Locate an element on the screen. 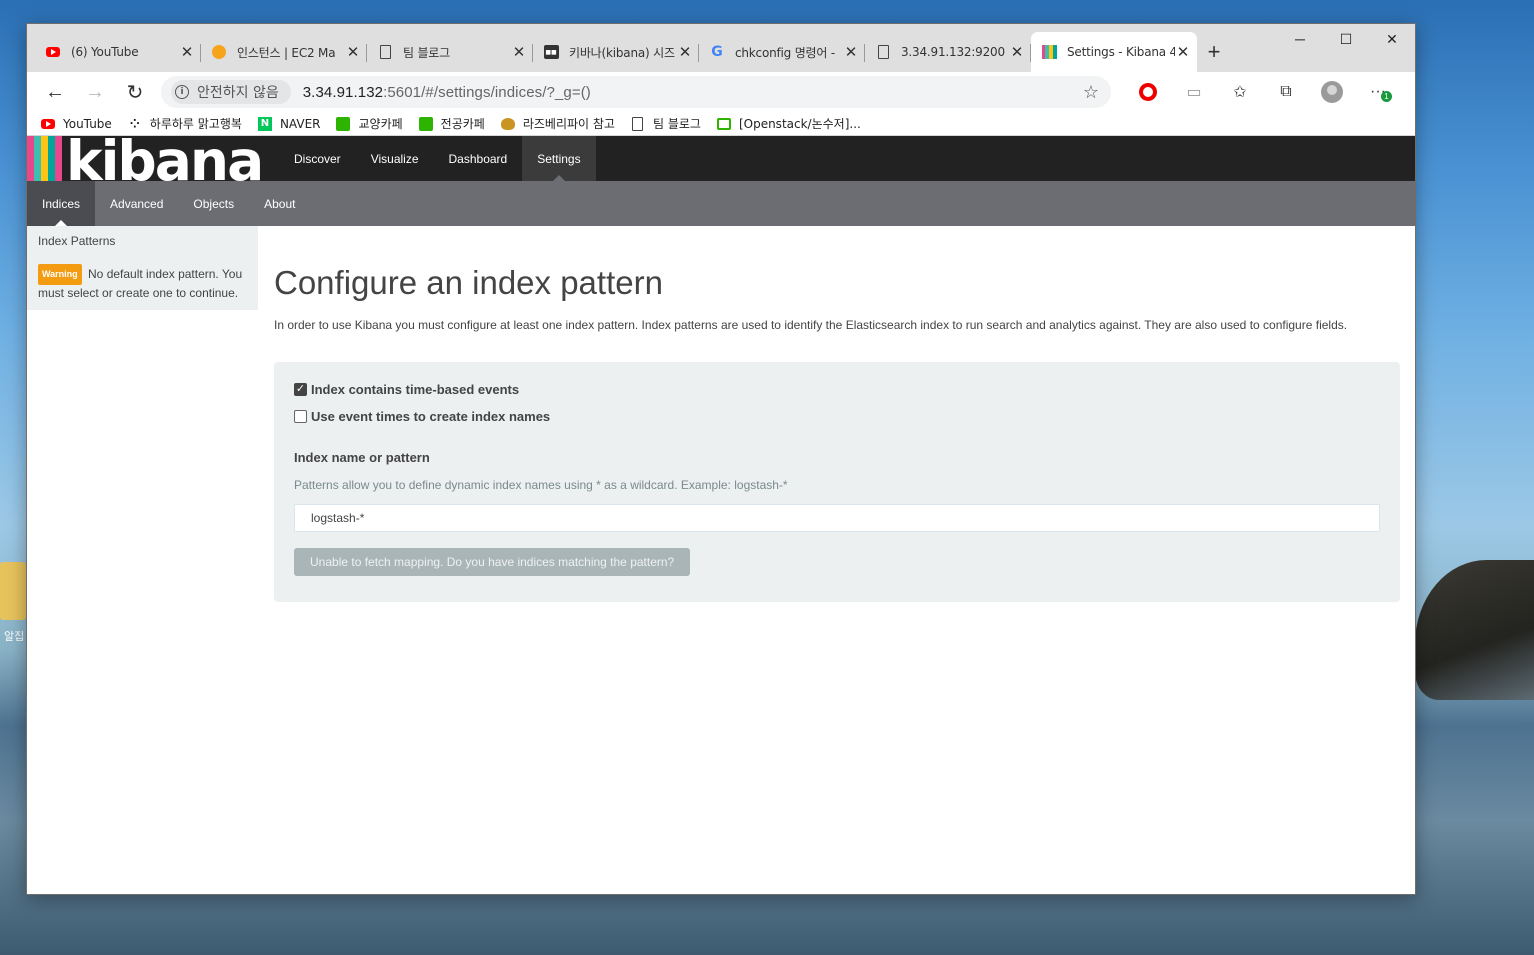 Image resolution: width=1534 pixels, height=955 pixels. event-times-label: Use event times to create index names is located at coordinates (431, 416).